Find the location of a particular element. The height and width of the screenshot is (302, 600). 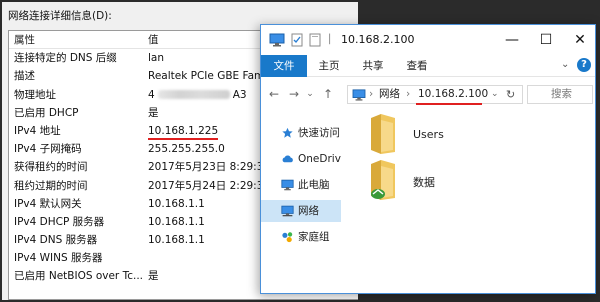

expand-ribbon-icon: ⌄ is located at coordinates (565, 64).